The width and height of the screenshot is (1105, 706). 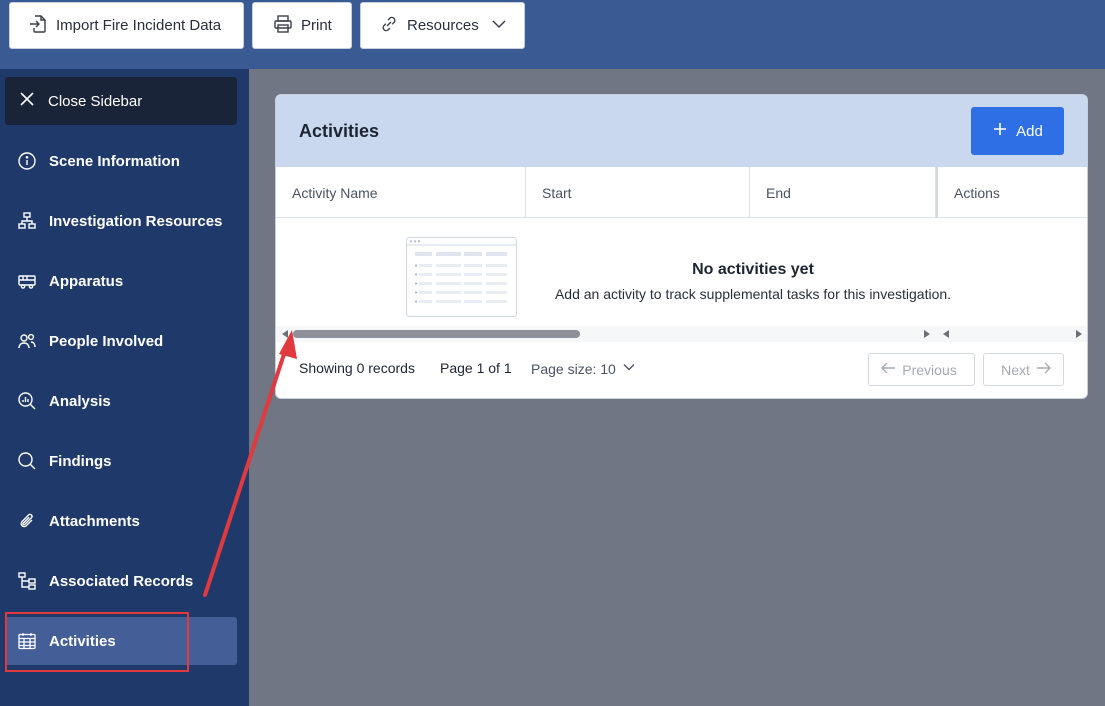 I want to click on table-header: Activity Name Start End Actions, so click(x=681, y=192).